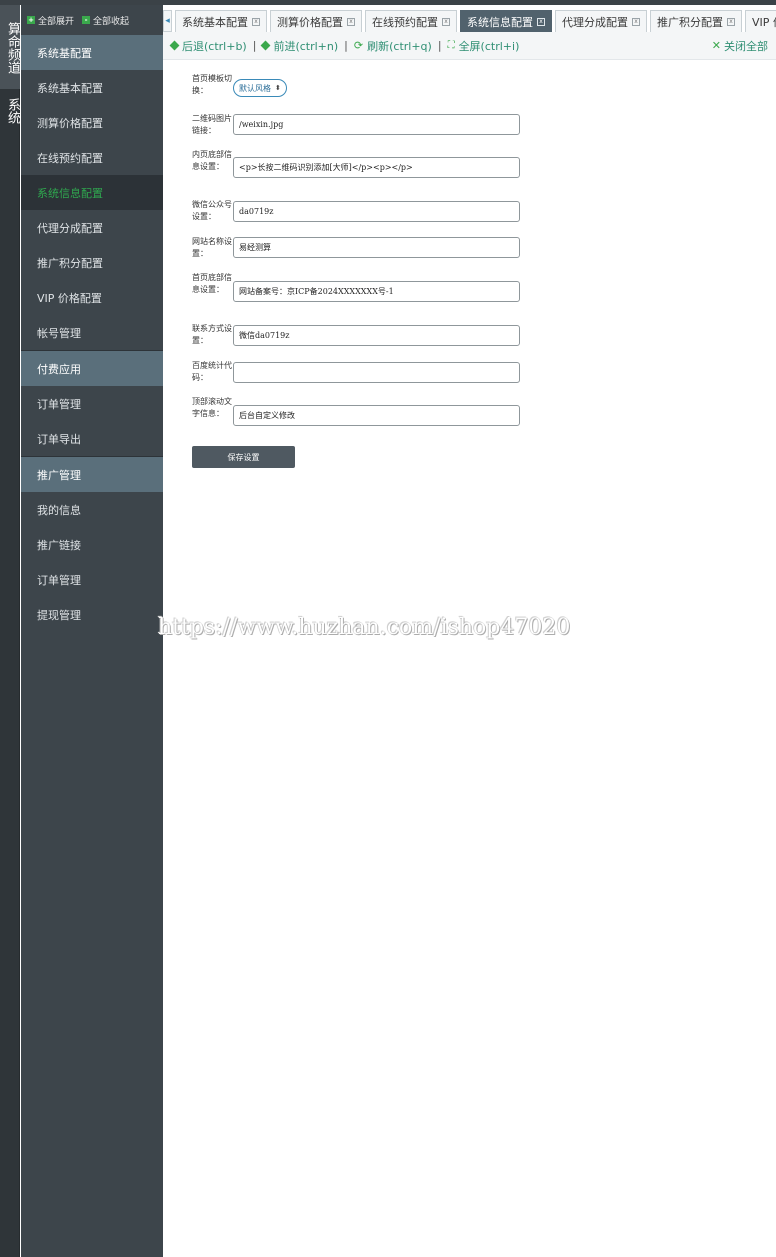 The image size is (776, 1257). I want to click on sidebar-item-orders: 订单管理, so click(92, 403).